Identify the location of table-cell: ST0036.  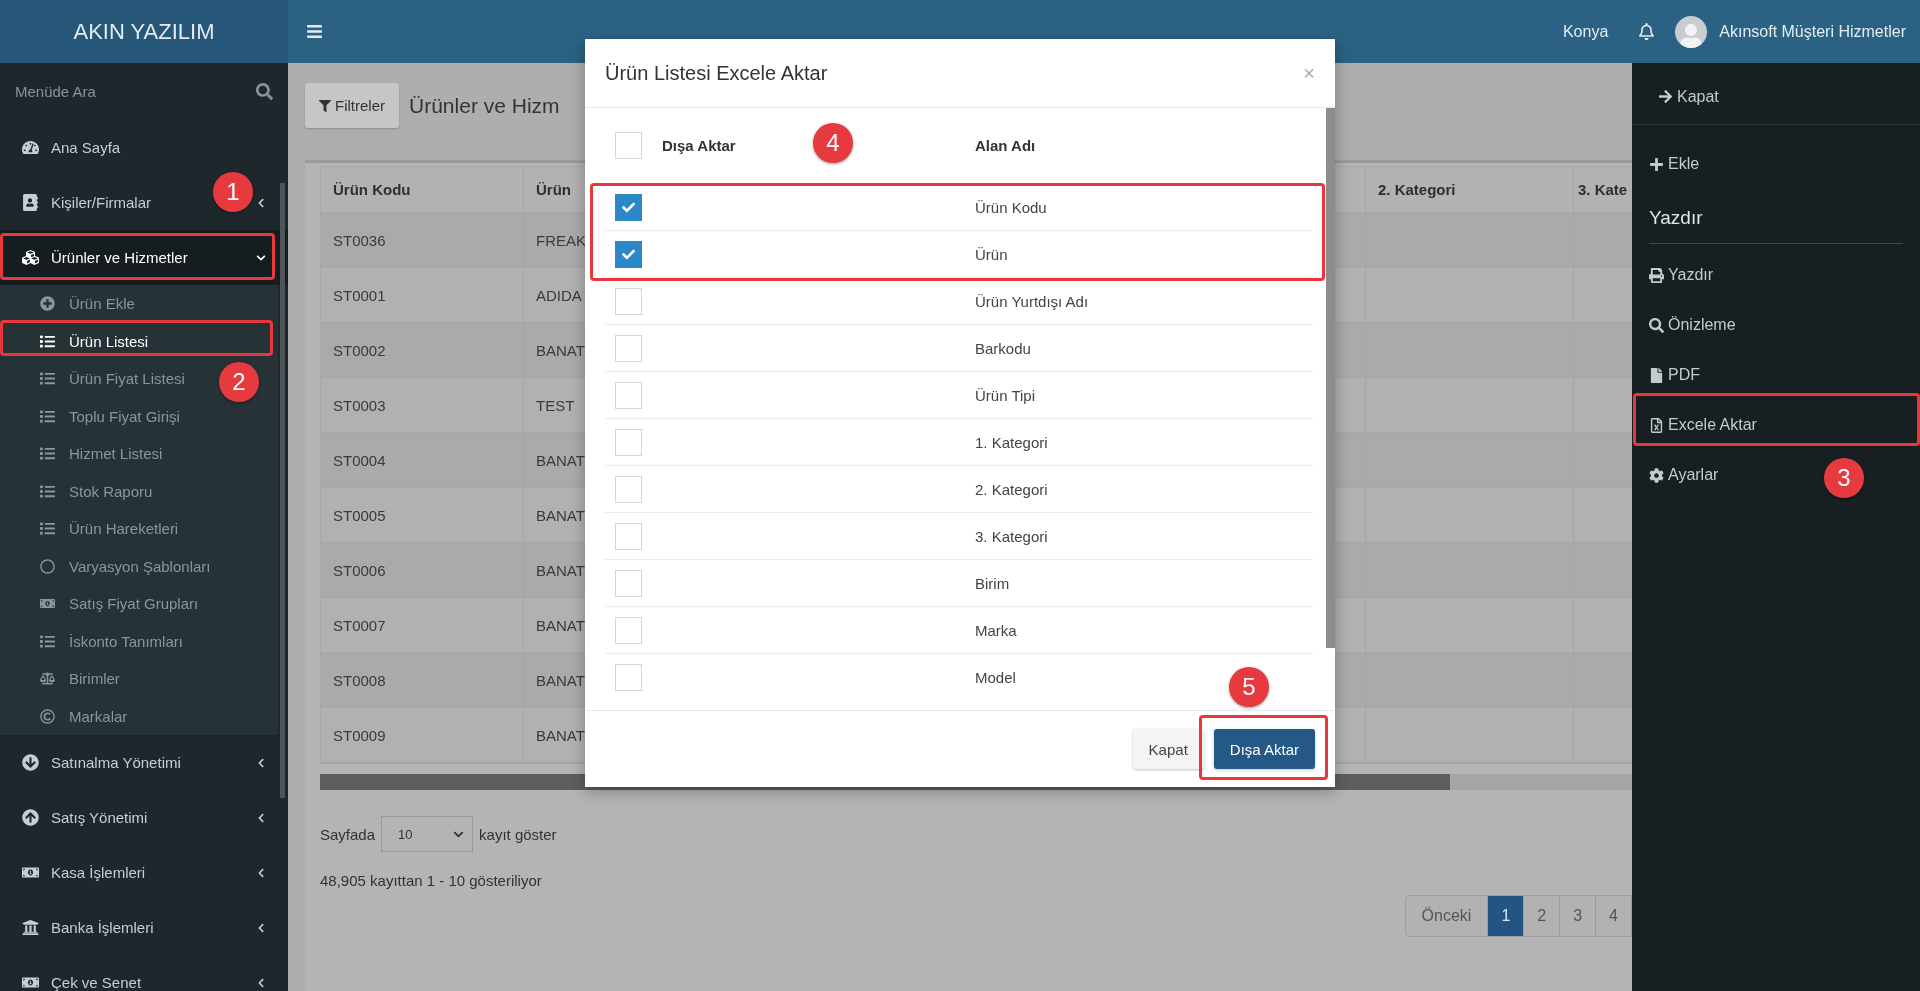
(422, 240).